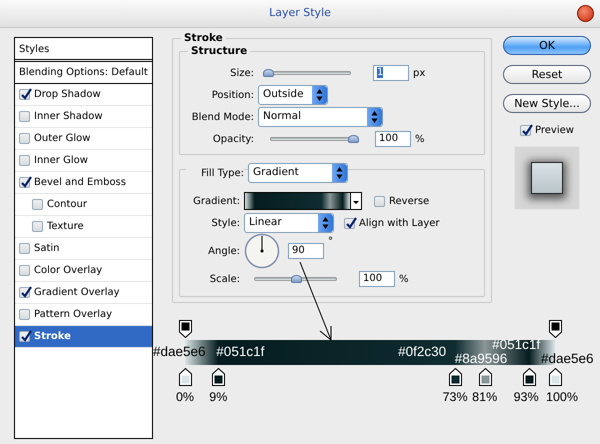  Describe the element at coordinates (223, 251) in the screenshot. I see `field-label: Angle:` at that location.